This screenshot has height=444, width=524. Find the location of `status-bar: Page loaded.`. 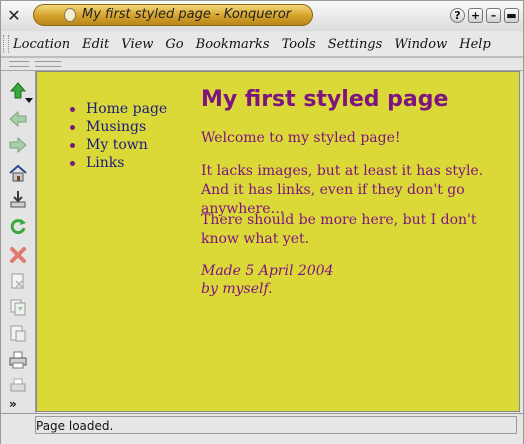

status-bar: Page loaded. is located at coordinates (262, 428).